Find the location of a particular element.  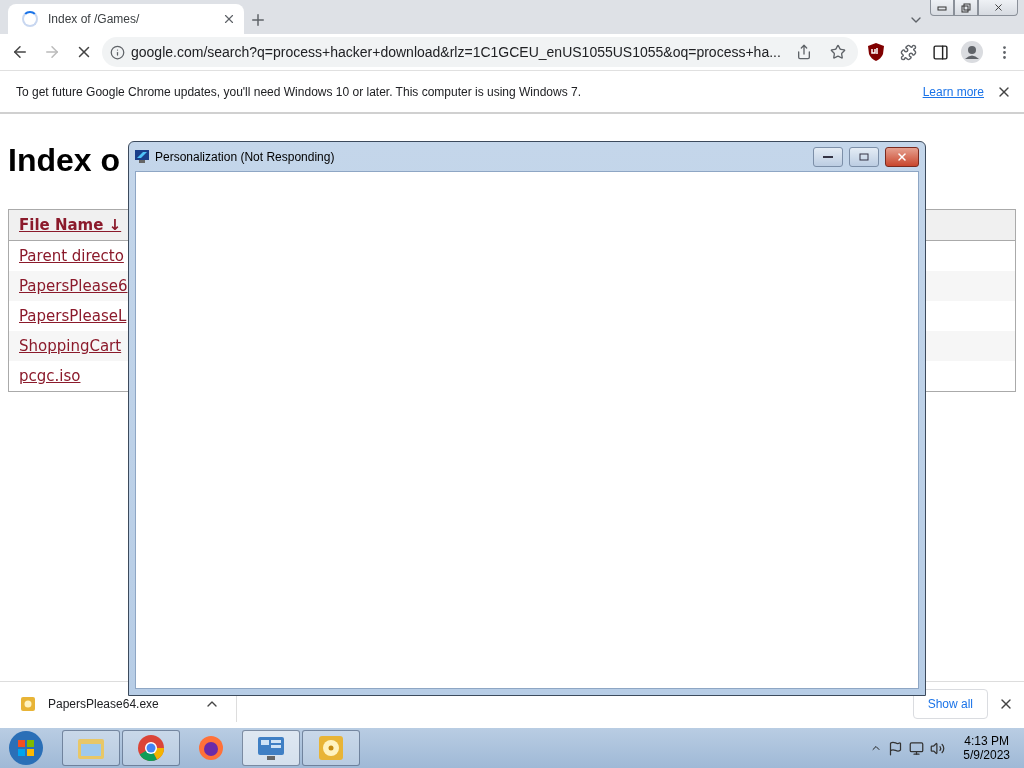

clock: 4:13 PM 5/9/2023 is located at coordinates (986, 748).